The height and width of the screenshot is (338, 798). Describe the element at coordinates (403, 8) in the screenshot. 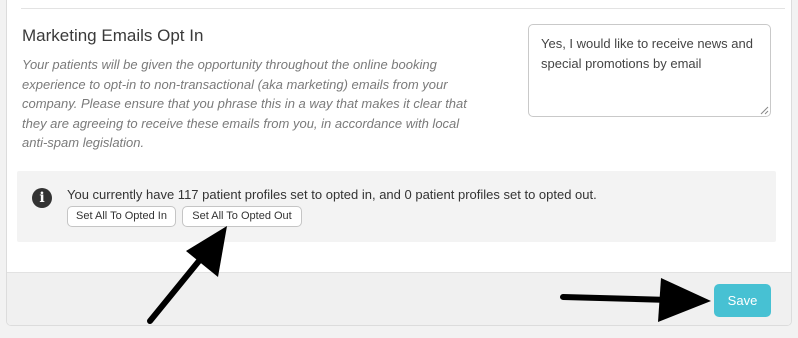

I see `divider` at that location.